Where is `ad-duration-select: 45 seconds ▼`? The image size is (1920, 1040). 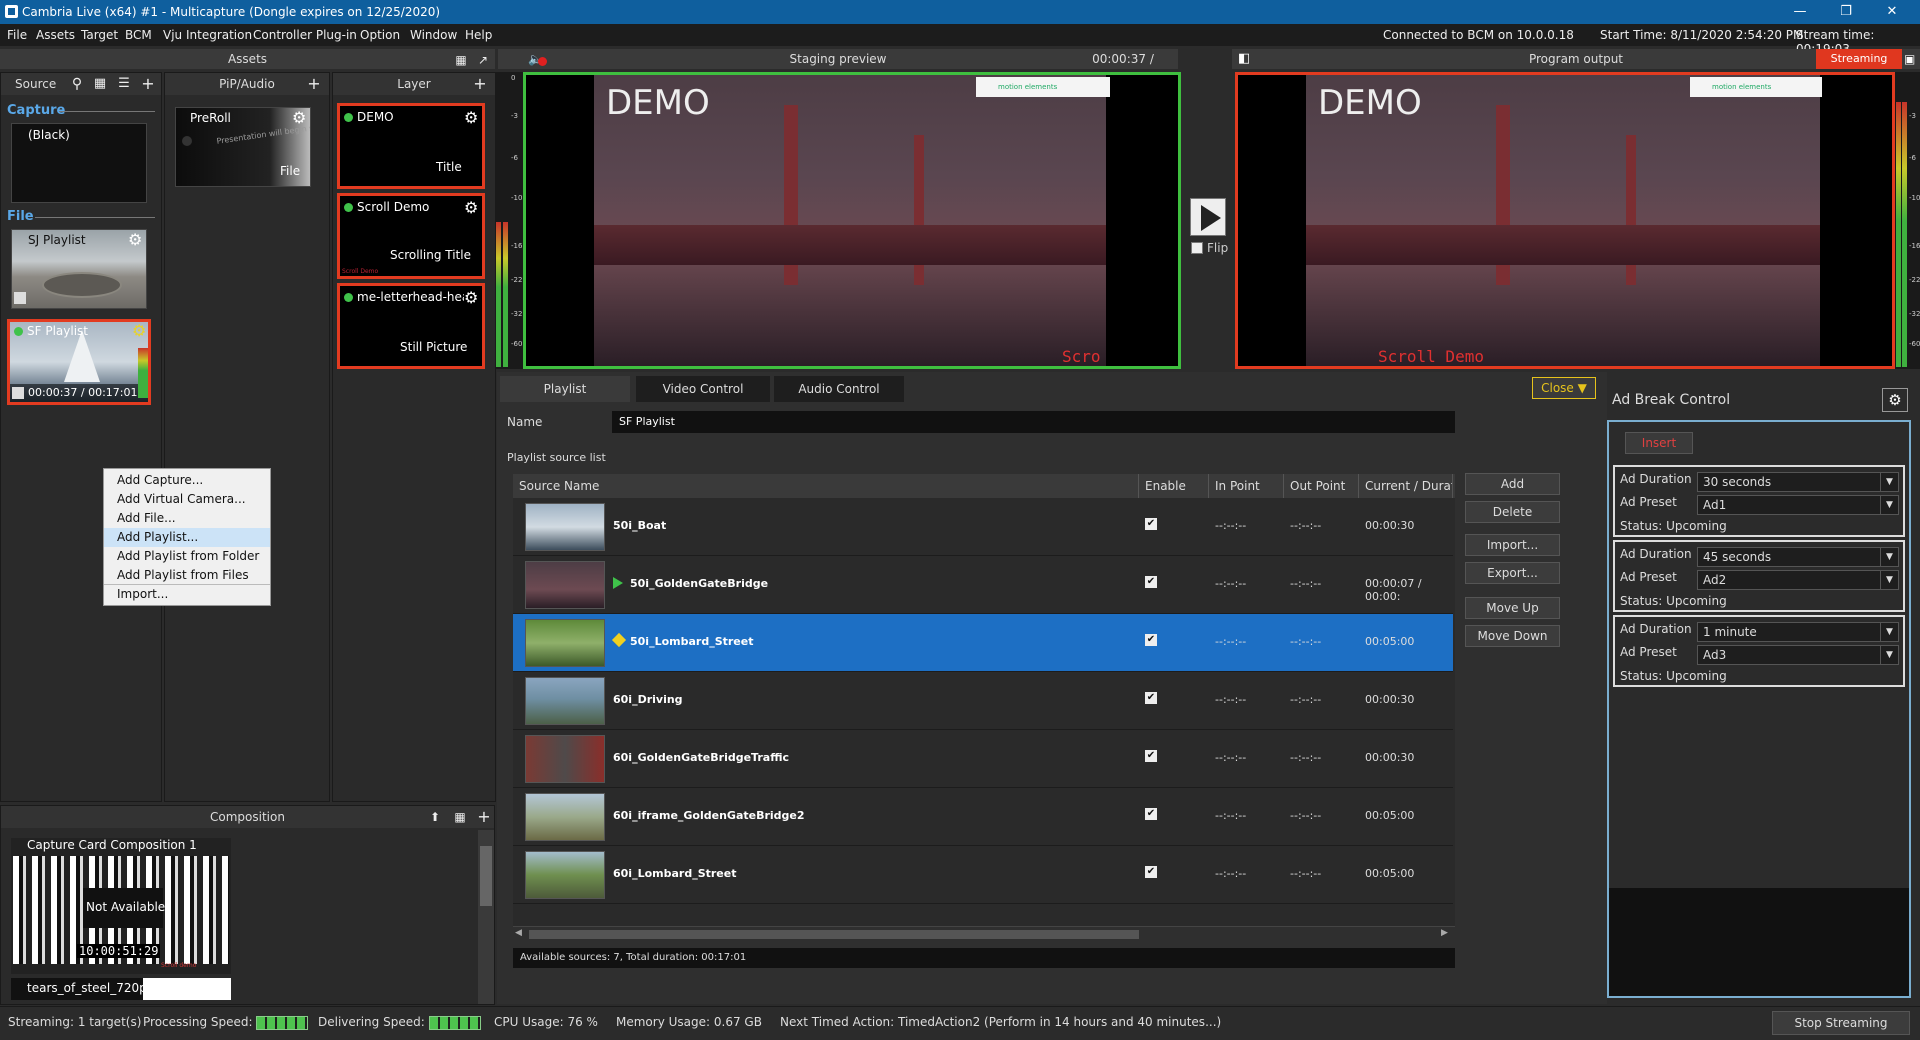
ad-duration-select: 45 seconds ▼ is located at coordinates (1798, 557).